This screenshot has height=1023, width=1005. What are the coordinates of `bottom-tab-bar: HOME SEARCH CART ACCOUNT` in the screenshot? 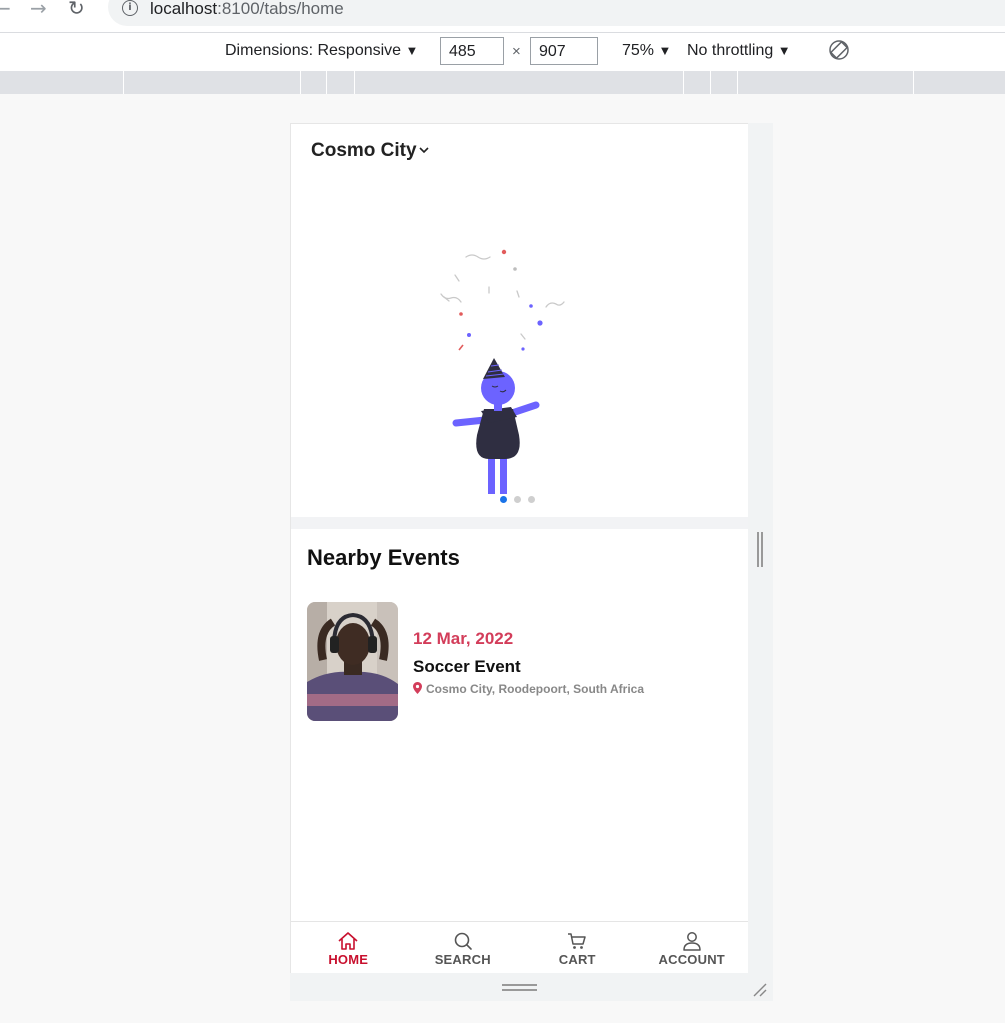 It's located at (520, 947).